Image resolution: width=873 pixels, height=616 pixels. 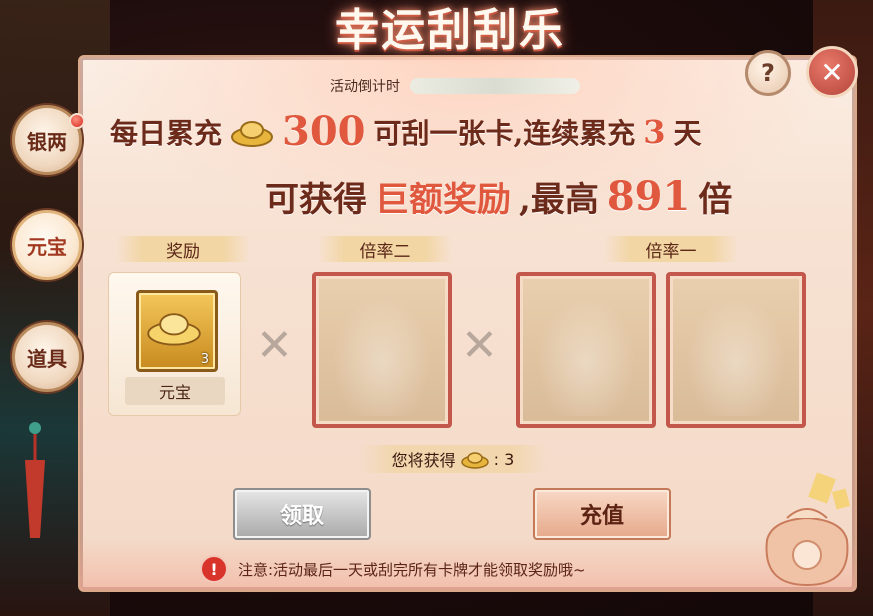 What do you see at coordinates (832, 72) in the screenshot?
I see `close-button: ✕` at bounding box center [832, 72].